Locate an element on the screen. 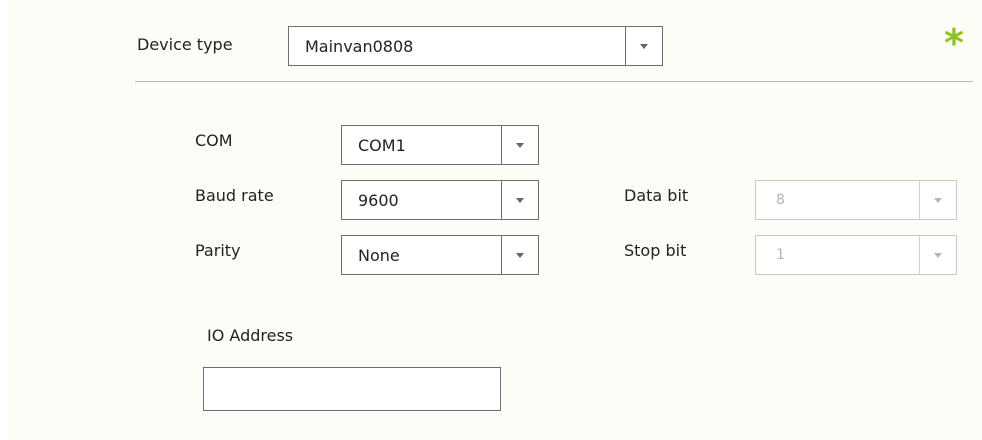  device-type-value: Mainvan0808 is located at coordinates (359, 46).